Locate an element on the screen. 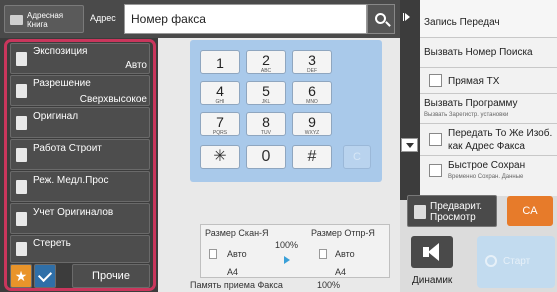 The height and width of the screenshot is (292, 557). star-key-icon: ✳ is located at coordinates (220, 156).